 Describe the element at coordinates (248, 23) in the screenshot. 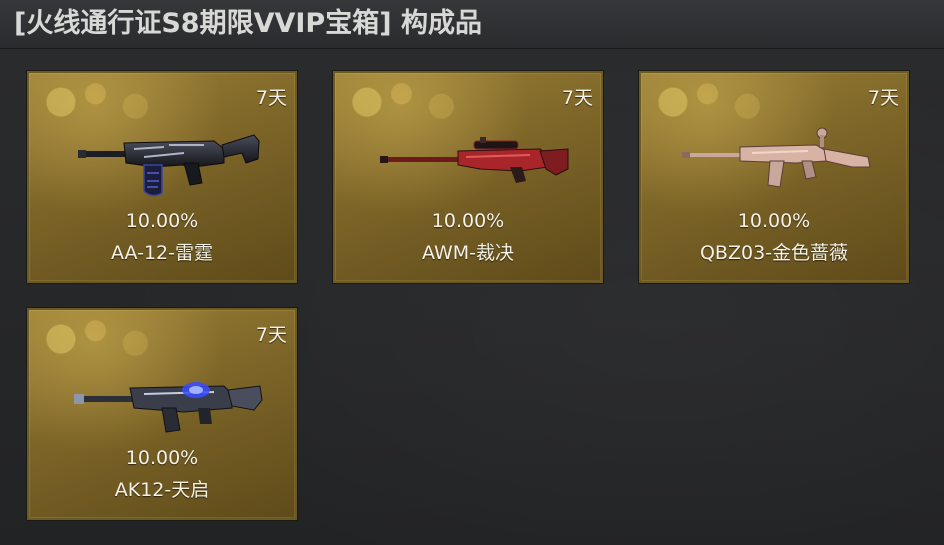

I see `panel-title: [火线通行证S8期限VVIP宝箱] 构成品` at that location.